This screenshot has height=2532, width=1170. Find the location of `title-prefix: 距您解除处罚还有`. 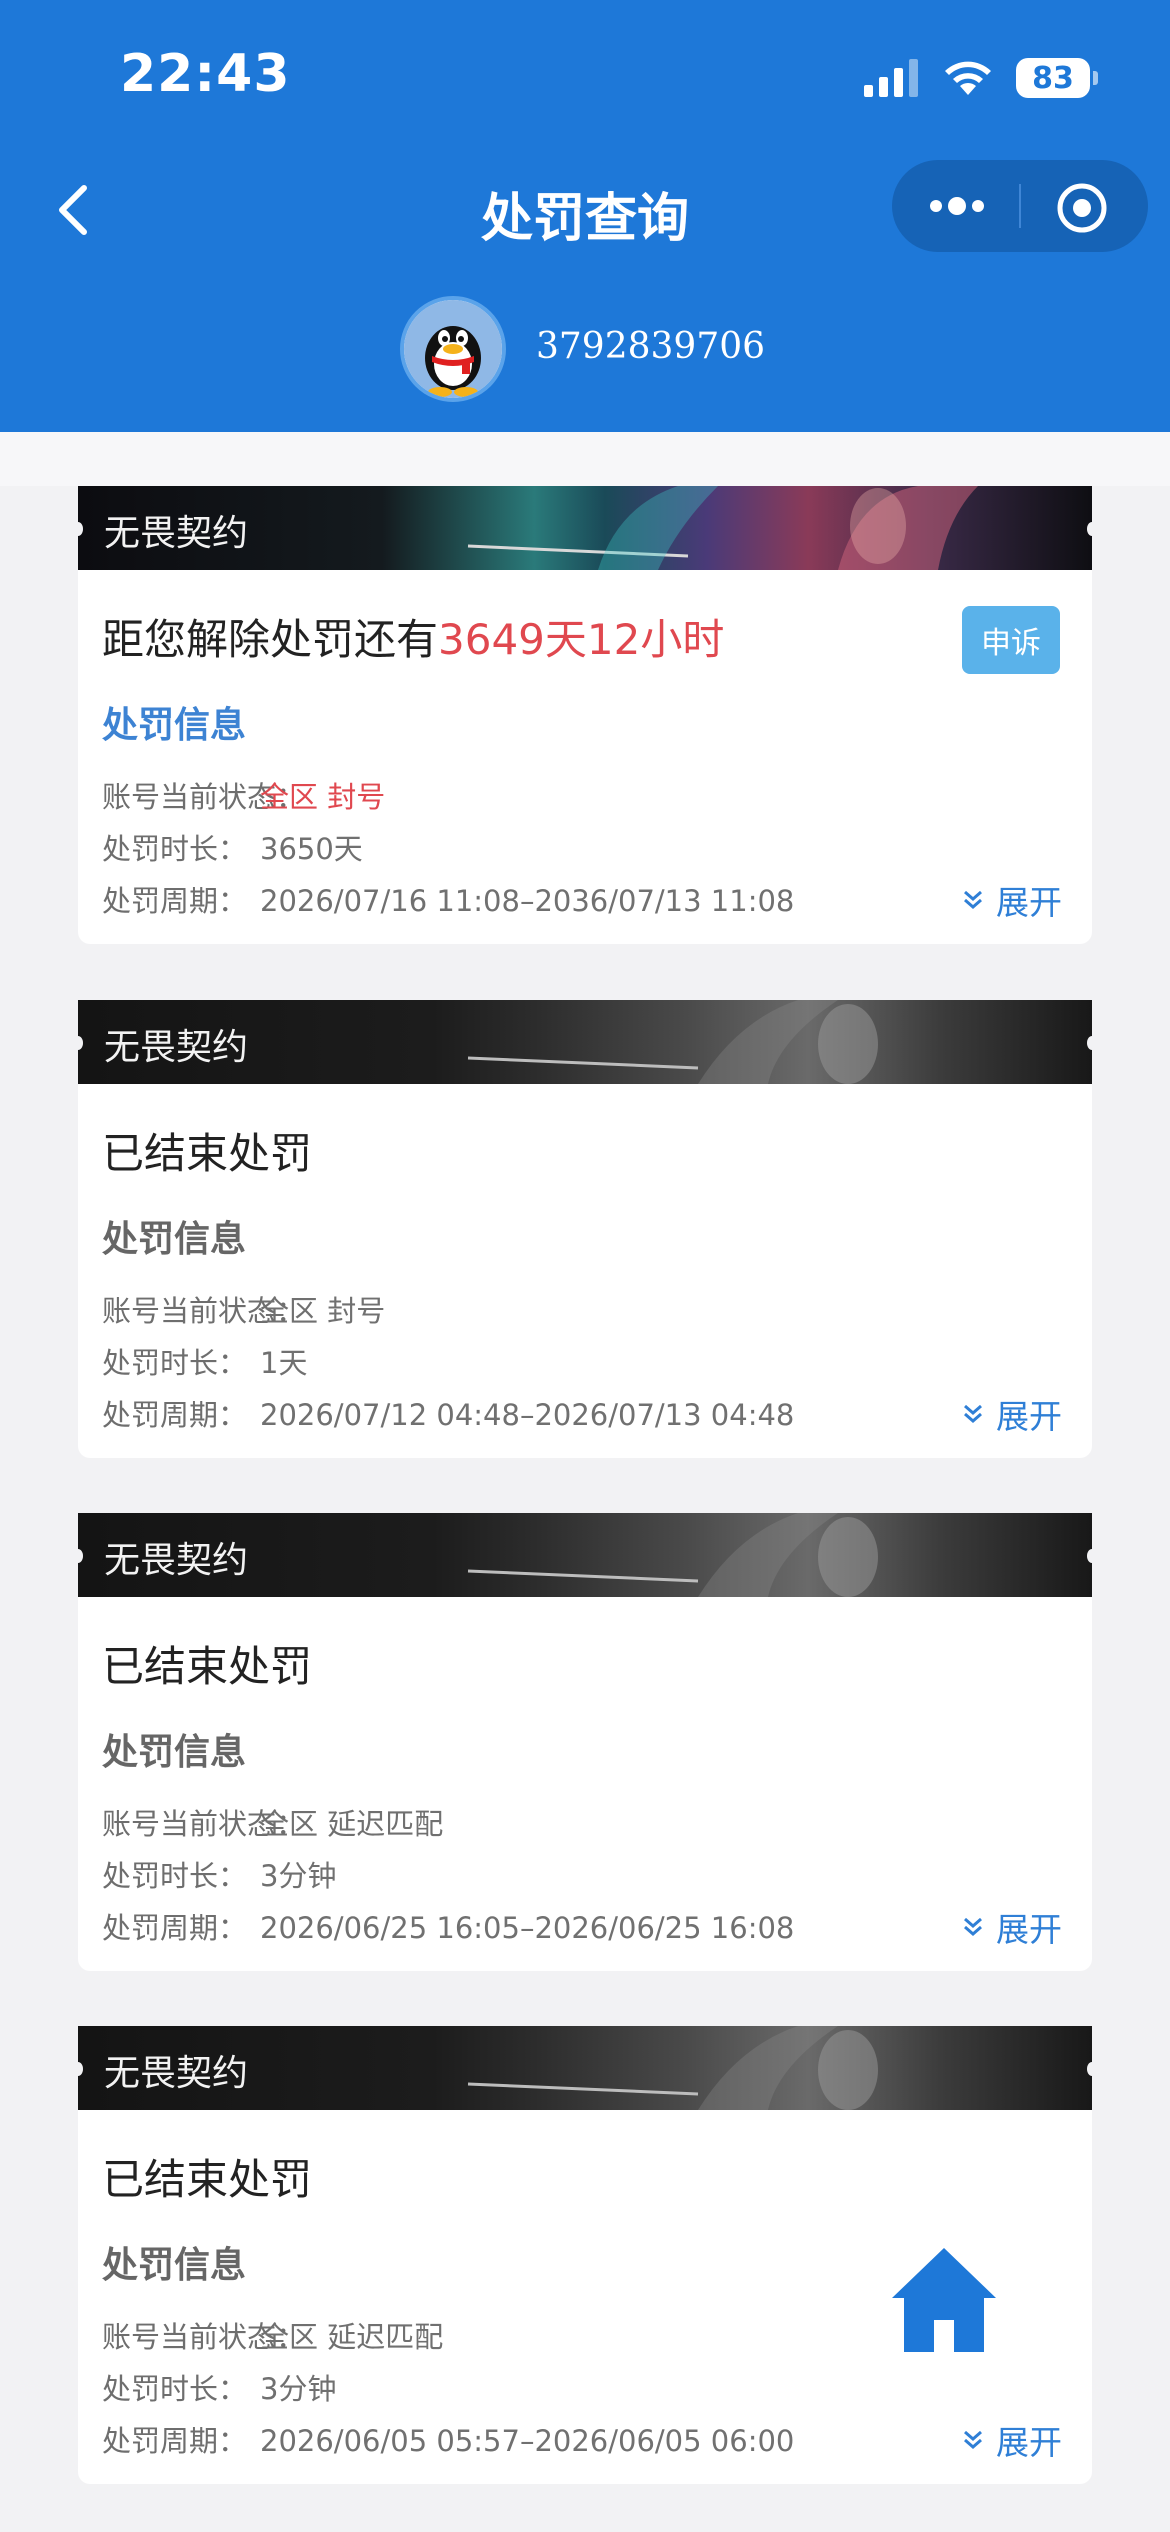

title-prefix: 距您解除处罚还有 is located at coordinates (270, 639).